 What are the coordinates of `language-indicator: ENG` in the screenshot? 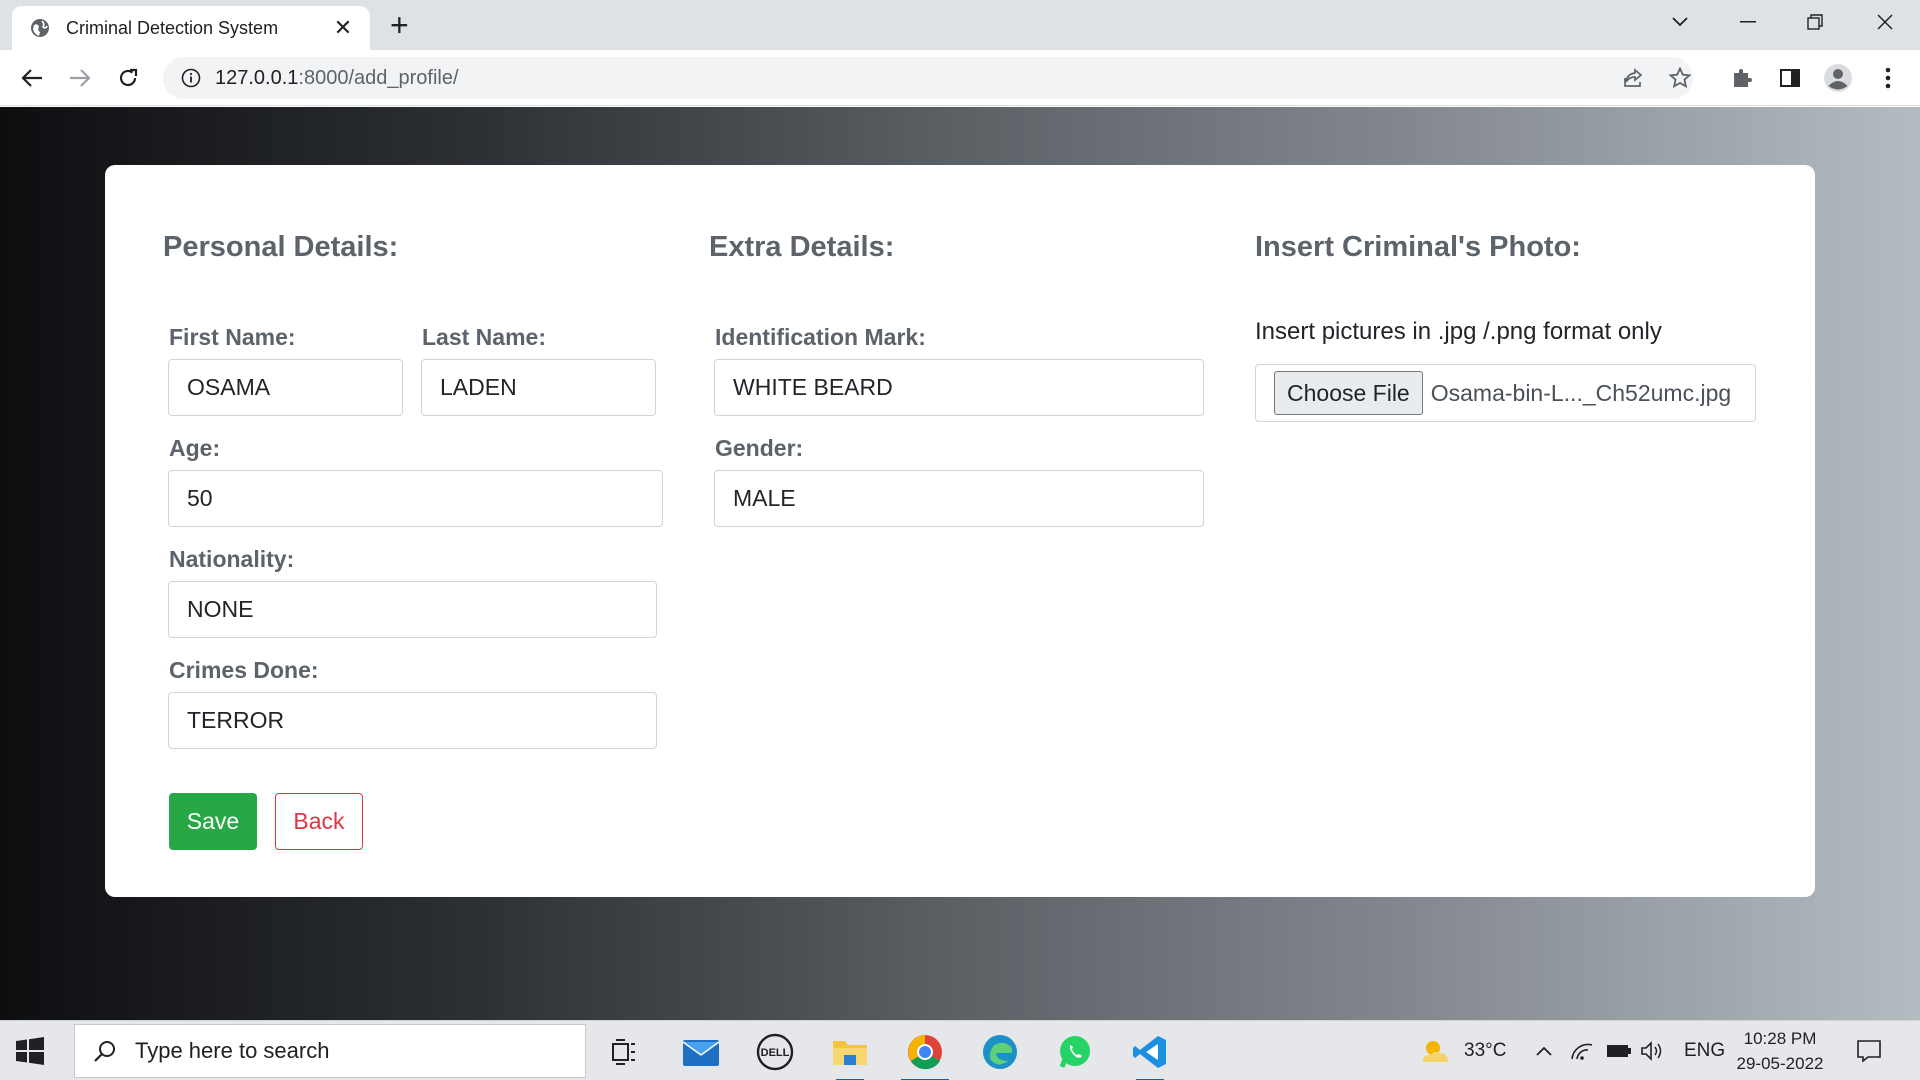 It's located at (1704, 1050).